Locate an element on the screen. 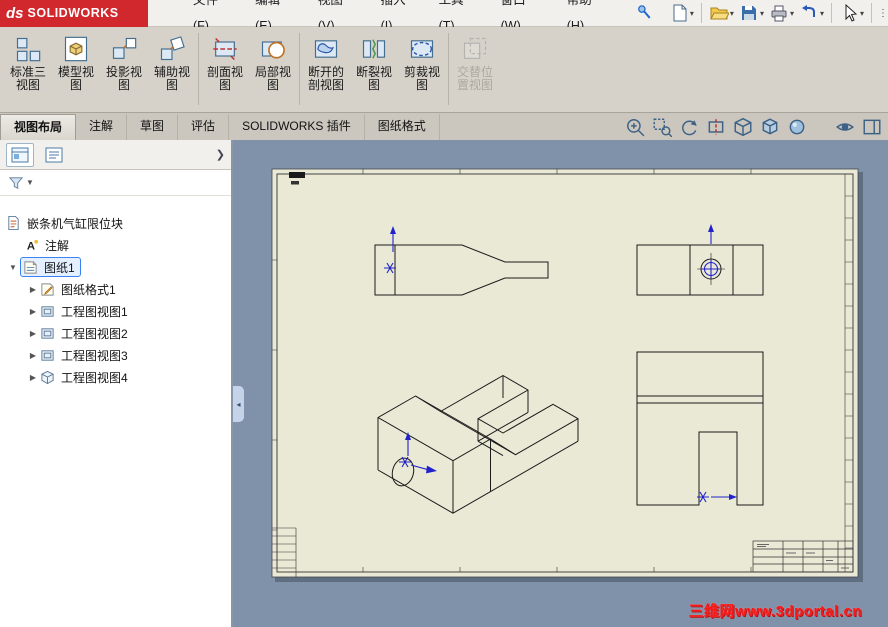 The image size is (888, 627). break-view-button: 断裂视图 is located at coordinates (374, 69).